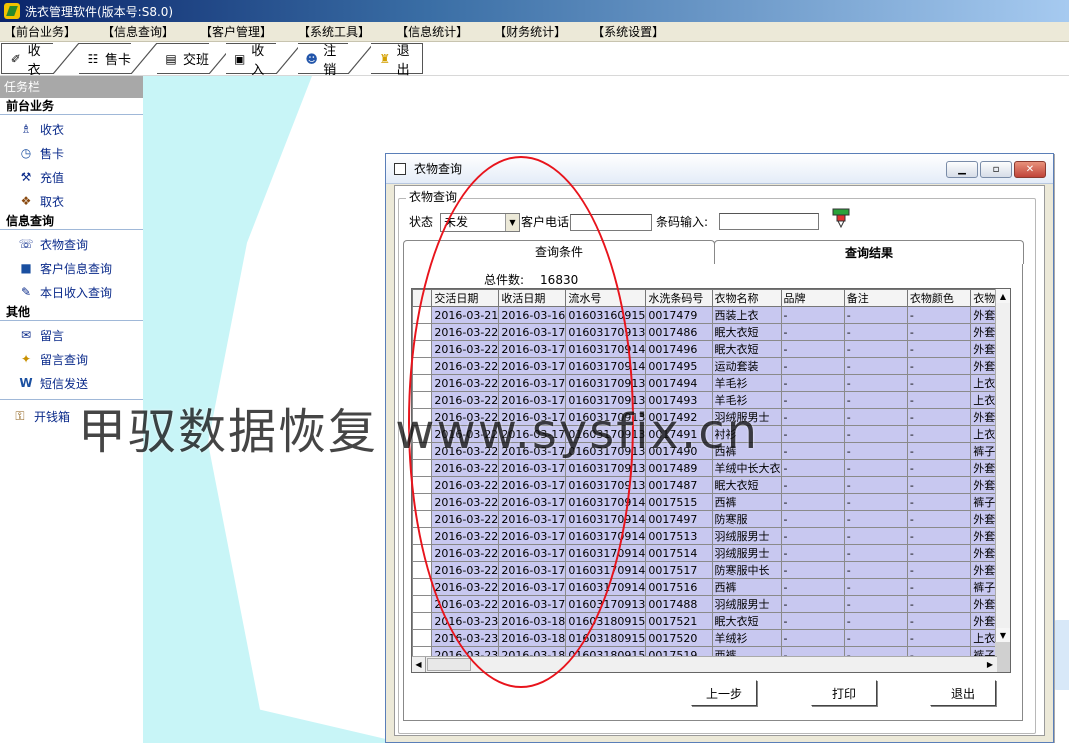 This screenshot has width=1069, height=743. Describe the element at coordinates (1003, 635) in the screenshot. I see `scroll-down-icon: ▼` at that location.